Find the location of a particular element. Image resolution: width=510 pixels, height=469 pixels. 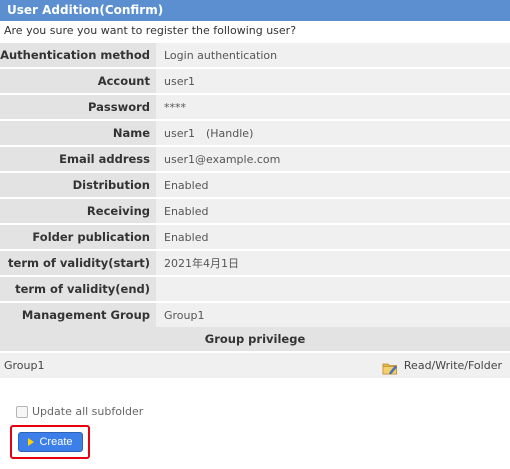

group-privilege-value: Read/Write/Folder is located at coordinates (442, 365).